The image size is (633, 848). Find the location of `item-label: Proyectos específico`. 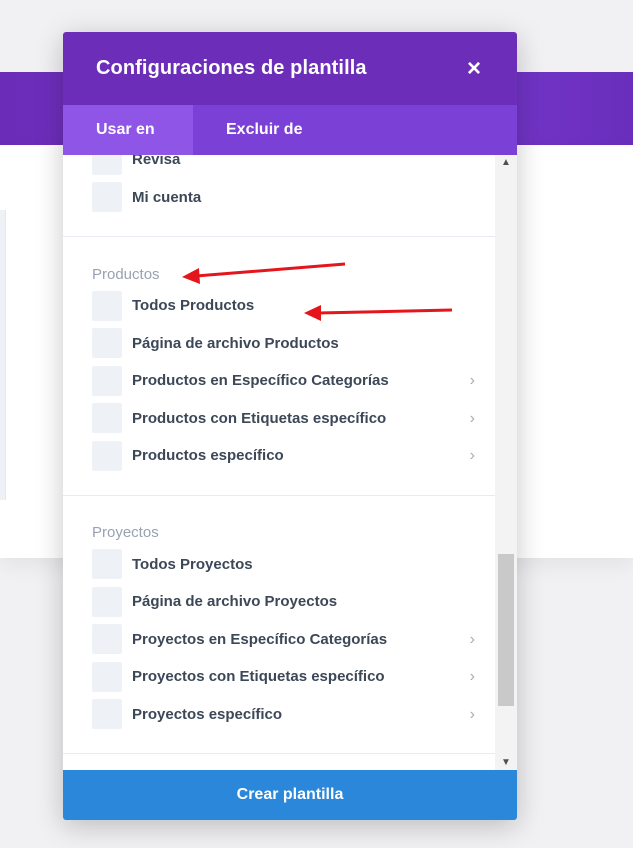

item-label: Proyectos específico is located at coordinates (207, 714).